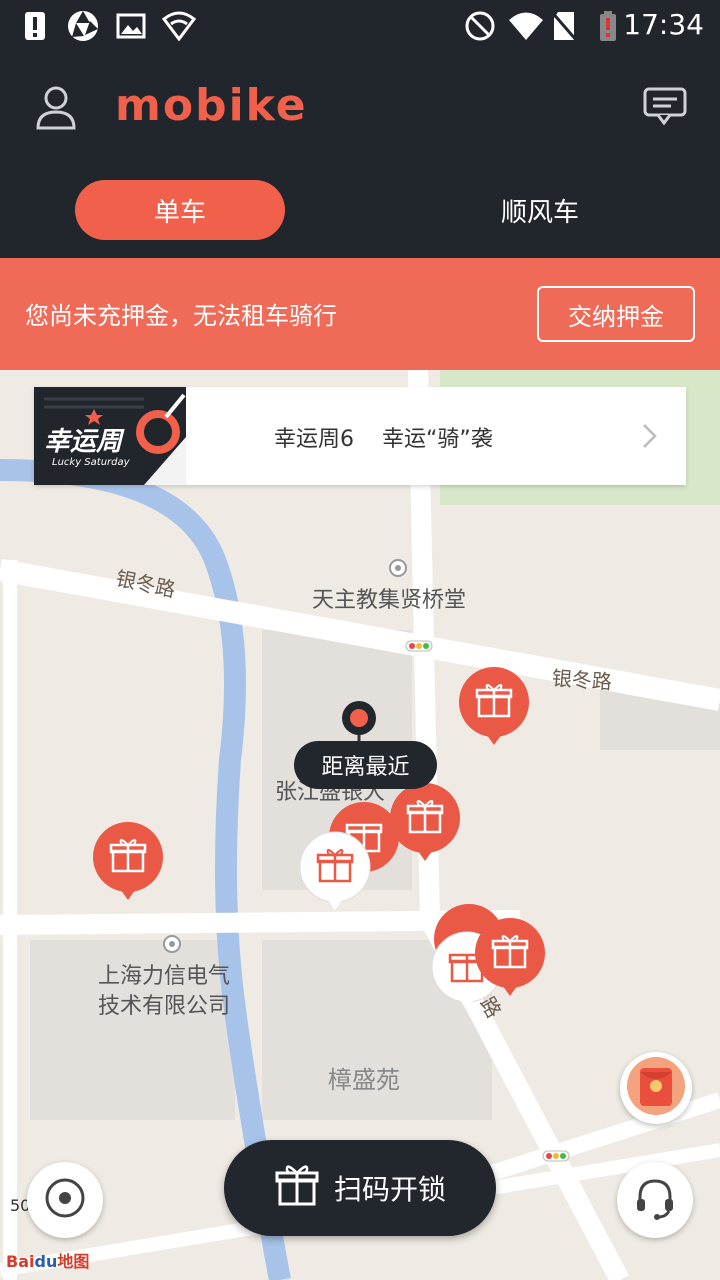 The height and width of the screenshot is (1280, 720). I want to click on deposit-message: 您尚未充押金，无法租车骑行, so click(181, 316).